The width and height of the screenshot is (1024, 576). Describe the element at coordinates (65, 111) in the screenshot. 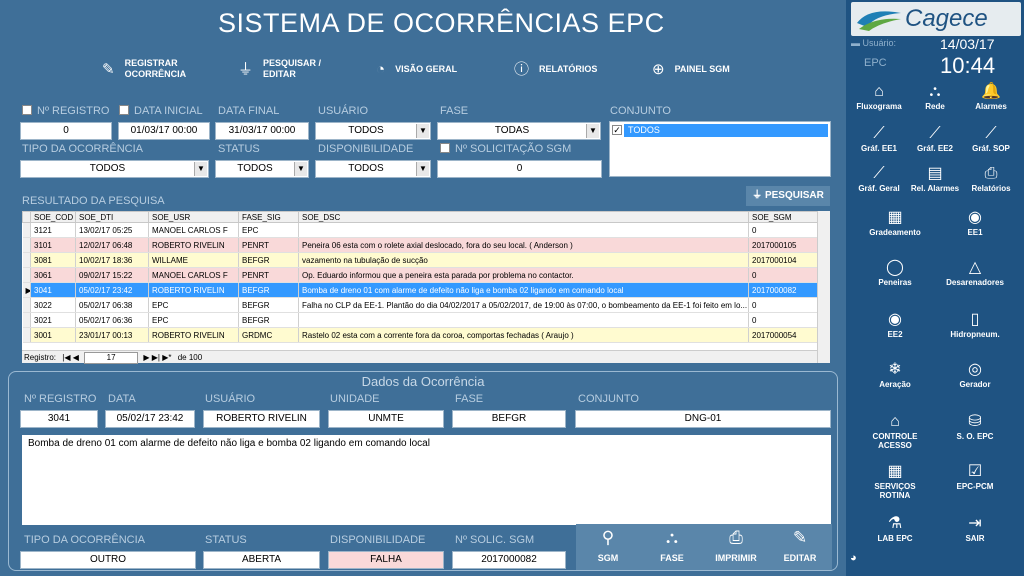

I see `nregistro-filter-label: Nº REGISTRO` at that location.